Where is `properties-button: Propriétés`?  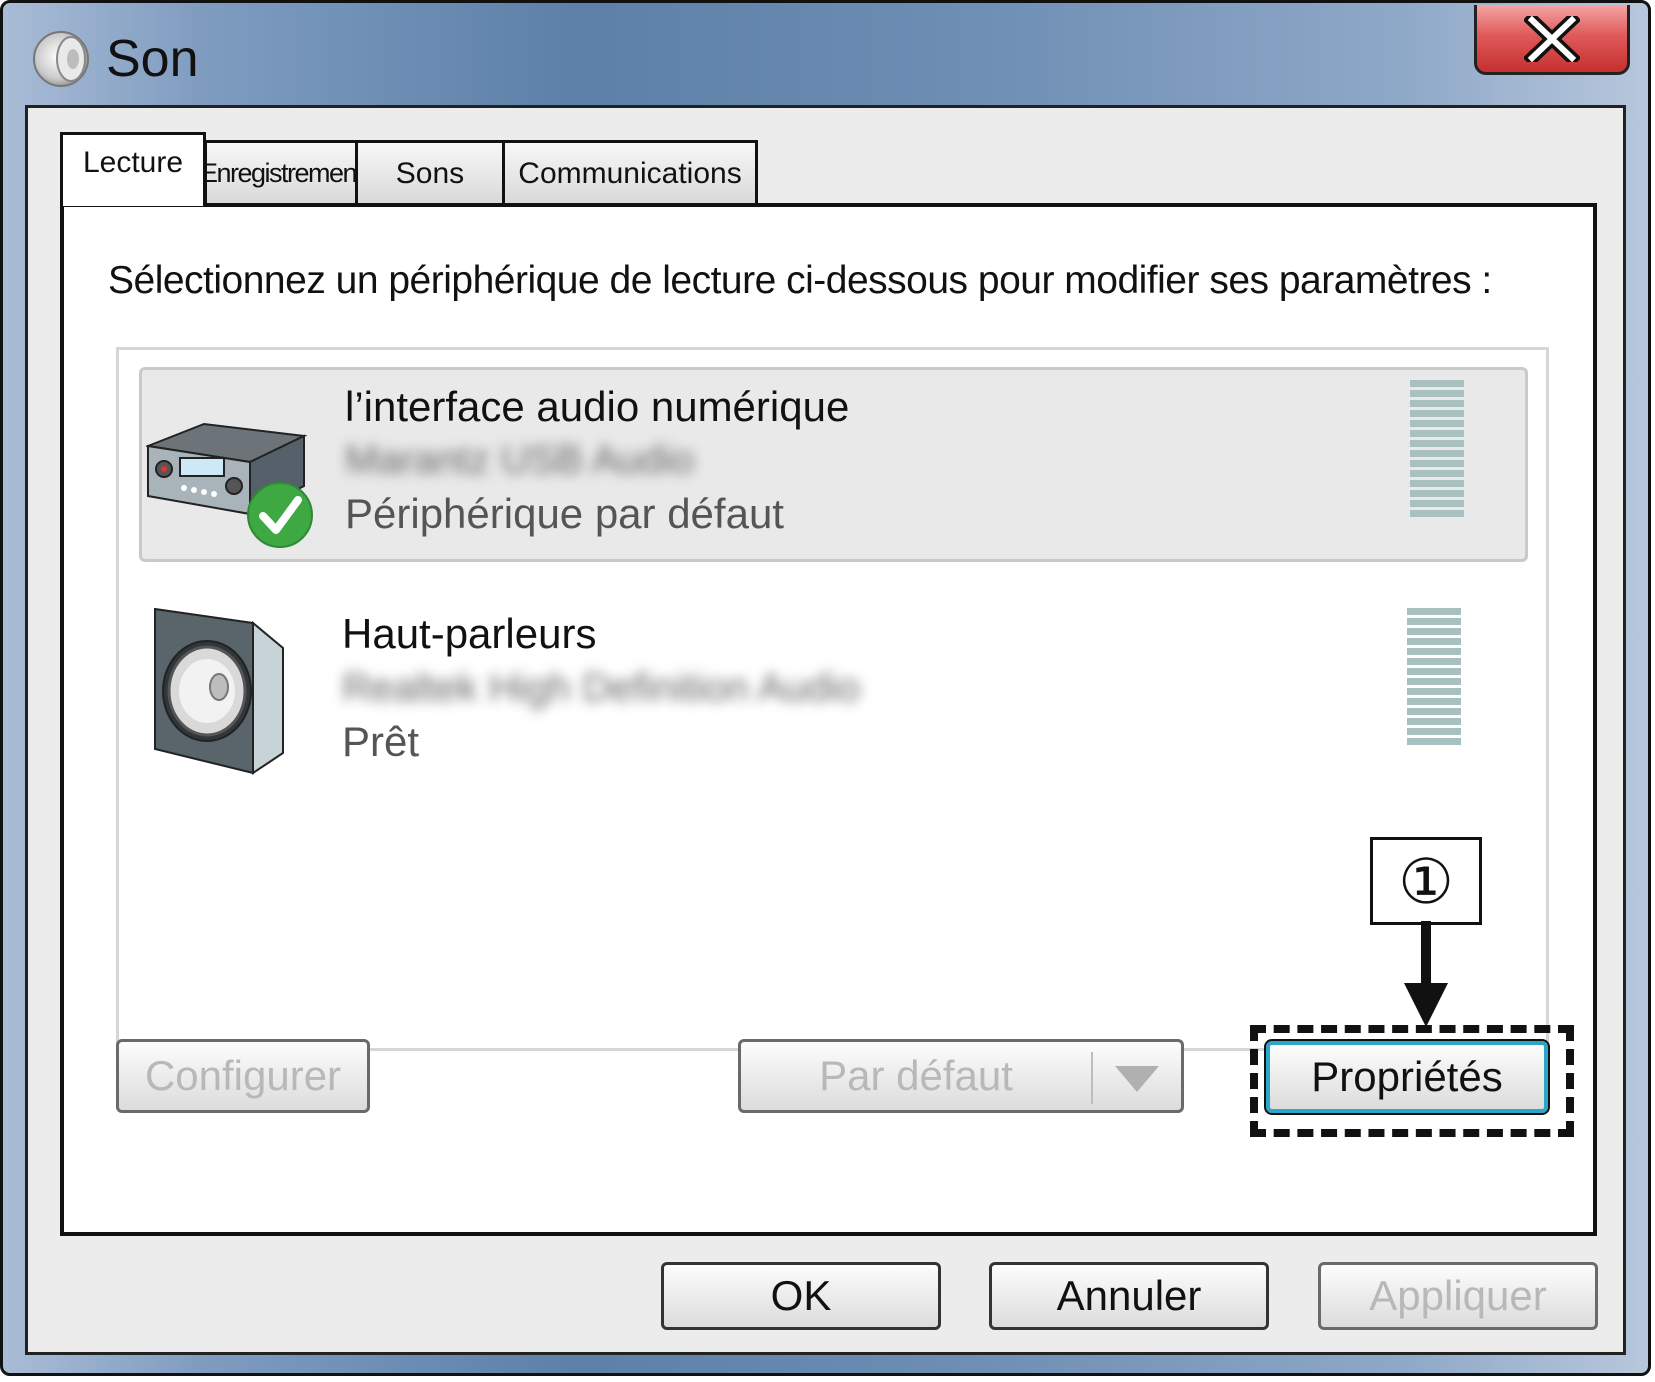
properties-button: Propriétés is located at coordinates (1407, 1077).